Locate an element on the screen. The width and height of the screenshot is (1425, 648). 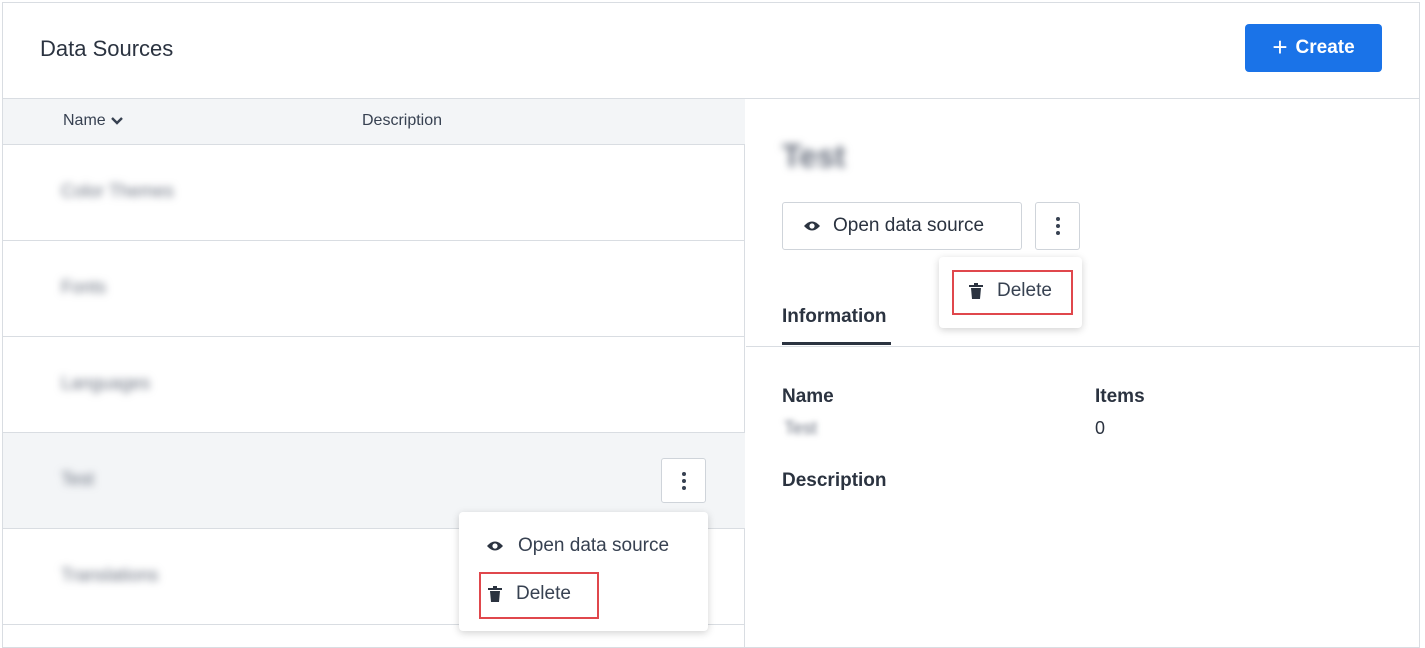
field-label-name: Name is located at coordinates (808, 396).